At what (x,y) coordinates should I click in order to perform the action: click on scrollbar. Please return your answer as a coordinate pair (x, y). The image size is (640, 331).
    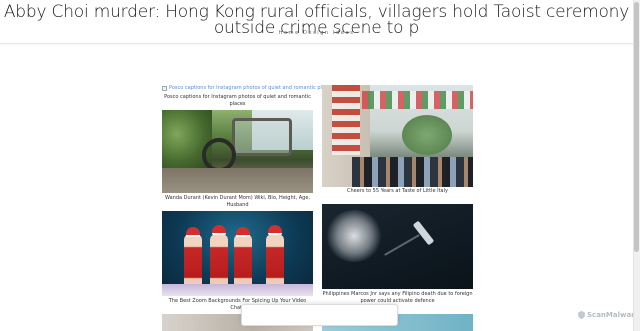
    Looking at the image, I should click on (636, 165).